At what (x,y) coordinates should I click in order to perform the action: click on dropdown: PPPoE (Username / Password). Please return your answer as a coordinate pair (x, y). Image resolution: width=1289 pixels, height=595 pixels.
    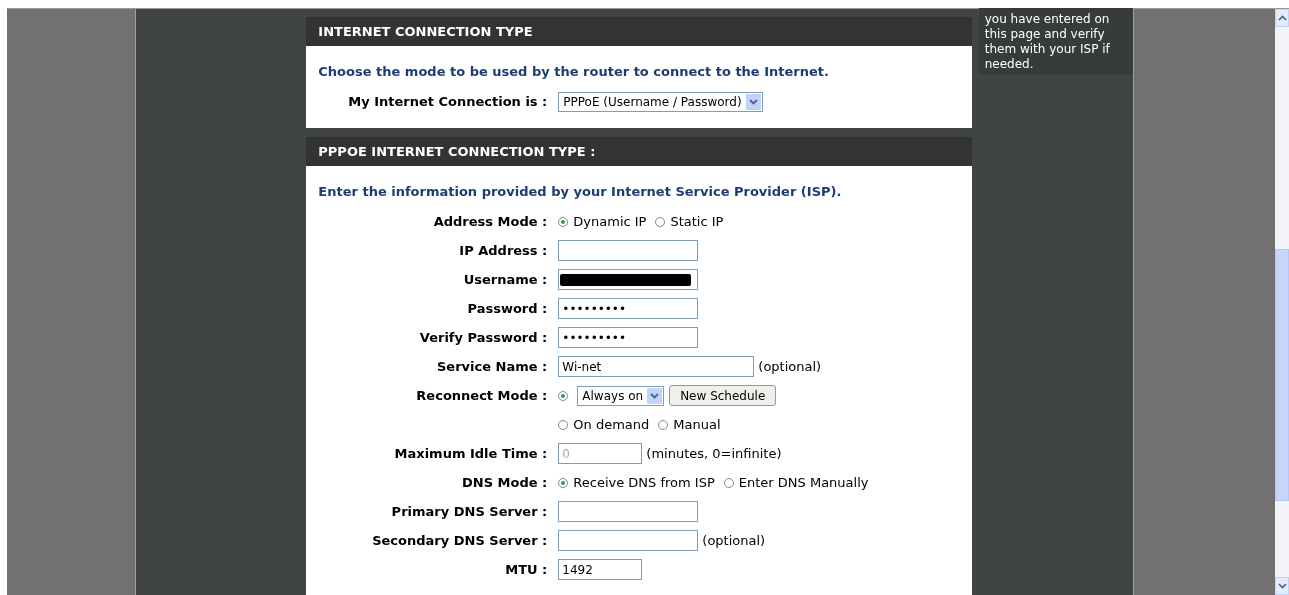
    Looking at the image, I should click on (660, 101).